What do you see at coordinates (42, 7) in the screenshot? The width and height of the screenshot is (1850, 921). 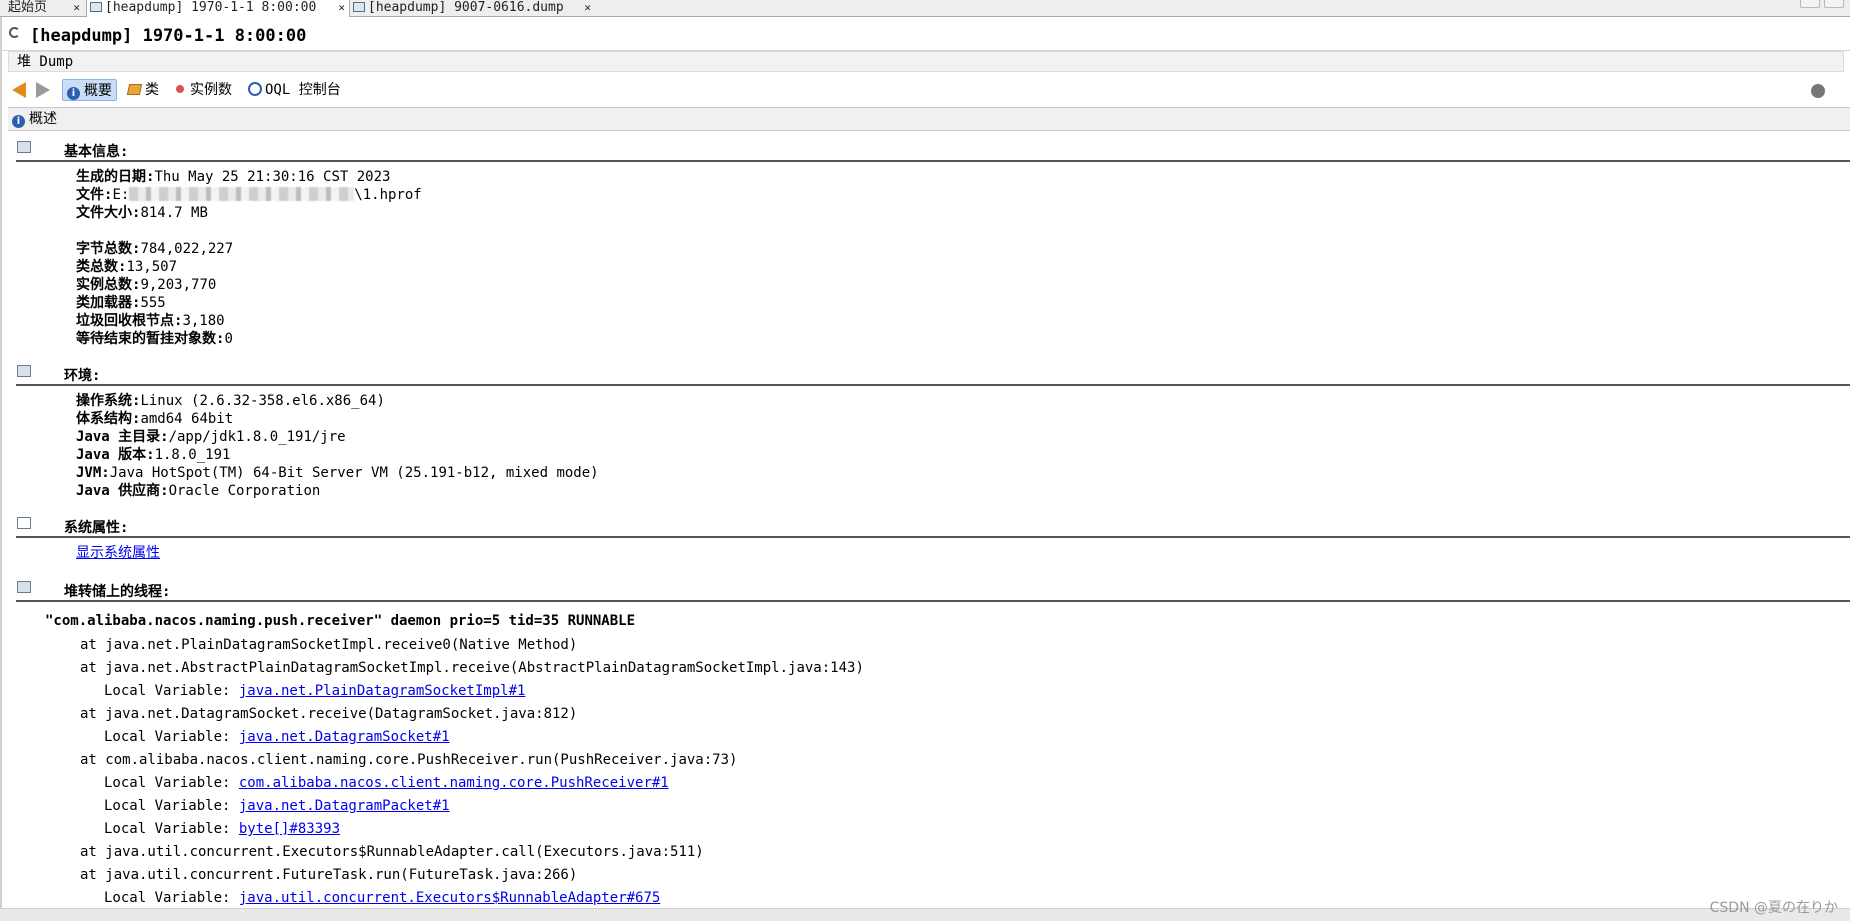 I see `tab-start-page: 起始页 ✕` at bounding box center [42, 7].